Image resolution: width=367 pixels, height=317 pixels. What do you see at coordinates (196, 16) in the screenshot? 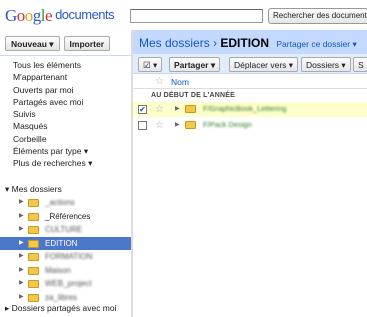
I see `search-input` at bounding box center [196, 16].